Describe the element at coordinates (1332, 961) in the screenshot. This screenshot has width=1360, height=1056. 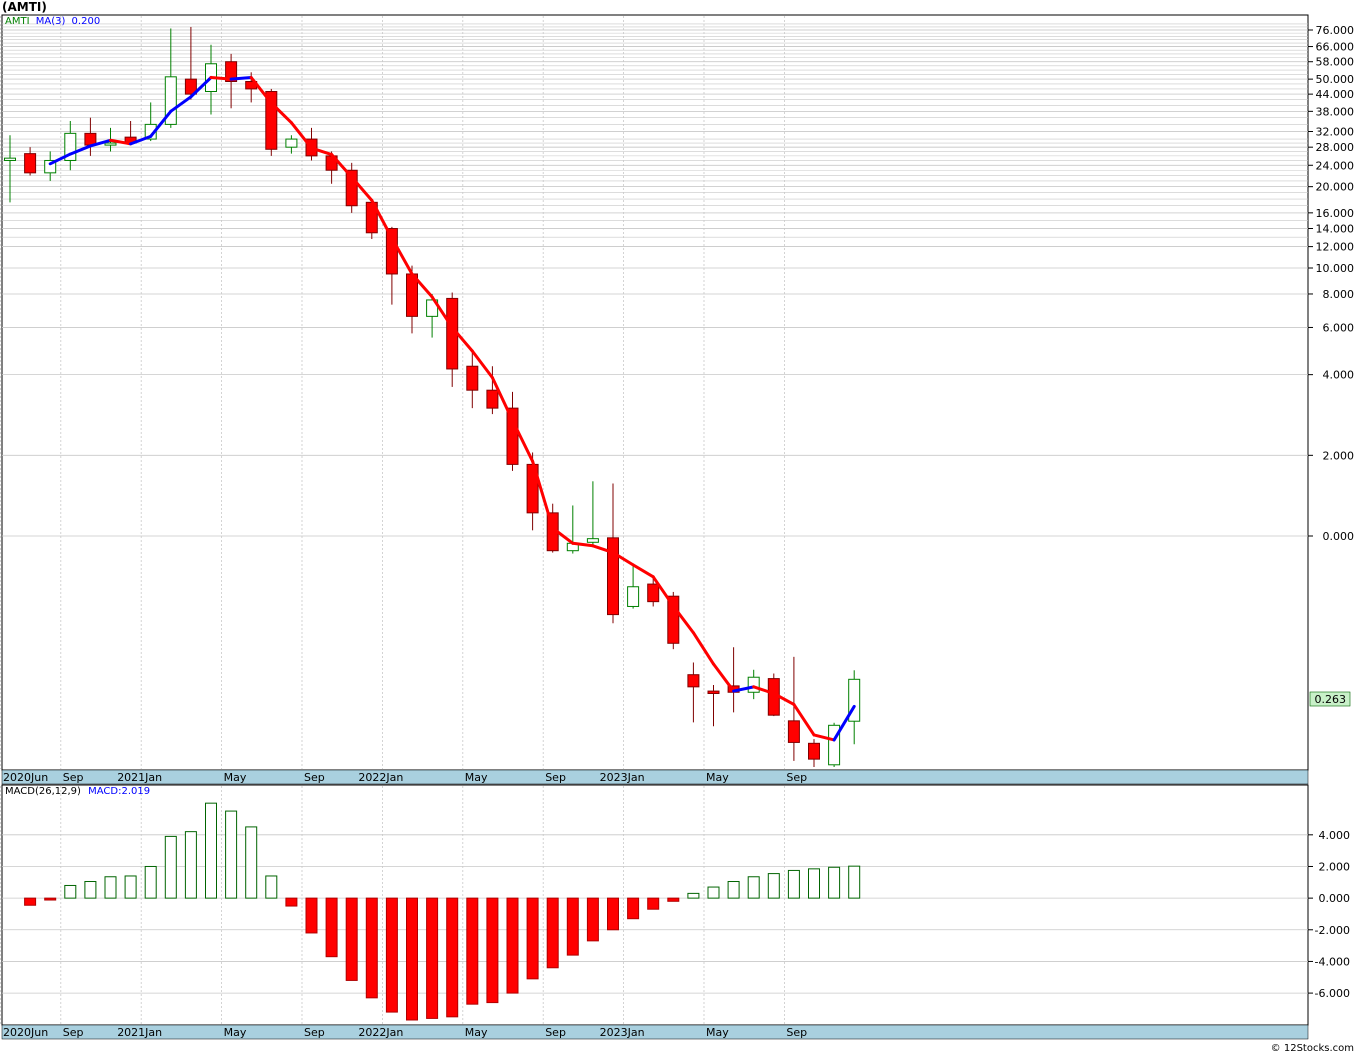
I see `macd-y-tick-label: -4.000` at that location.